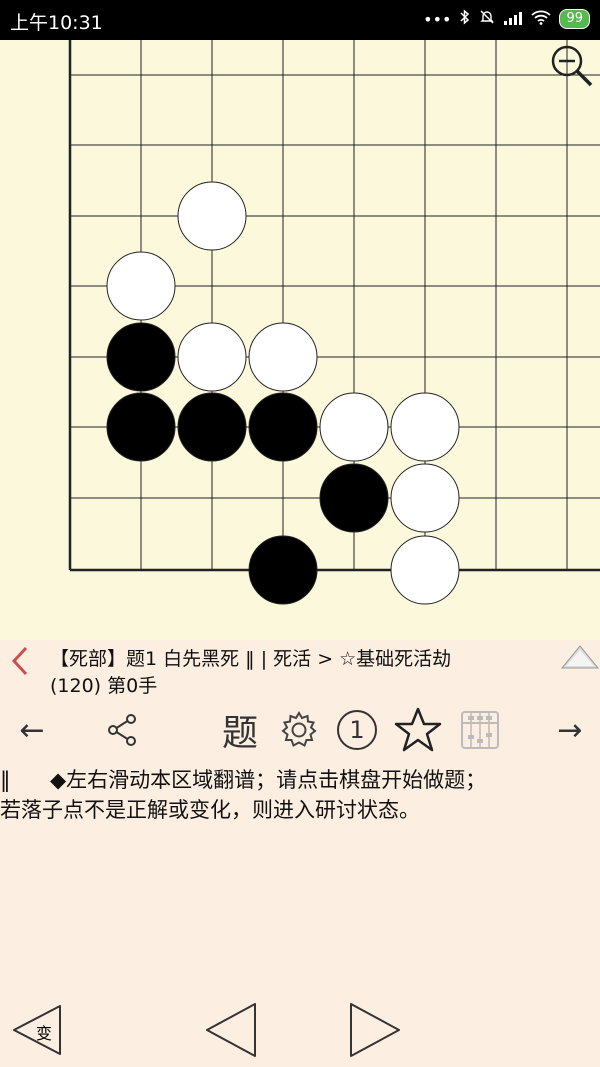 This screenshot has height=1067, width=600. I want to click on battery-indicator: 99, so click(574, 19).